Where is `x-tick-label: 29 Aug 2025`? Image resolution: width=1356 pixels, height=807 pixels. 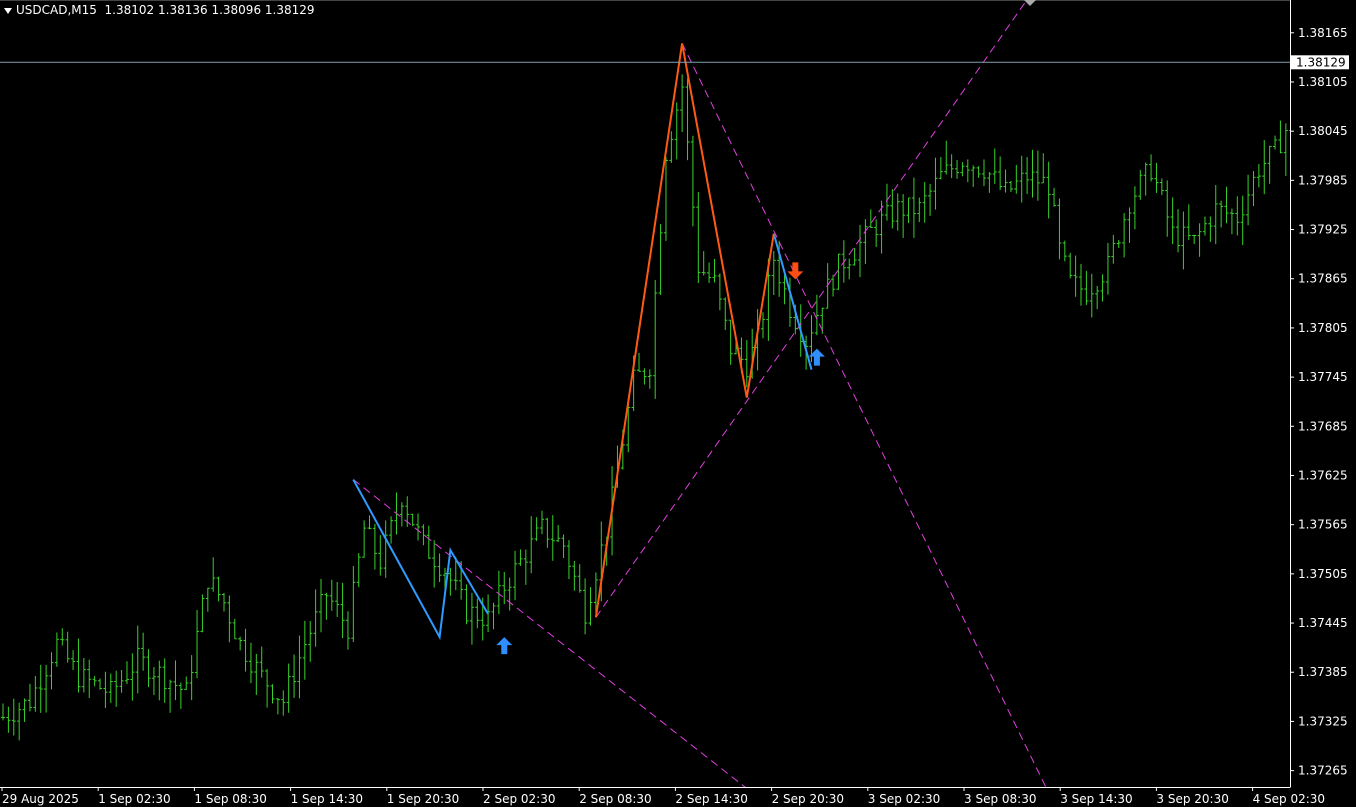 x-tick-label: 29 Aug 2025 is located at coordinates (40, 799).